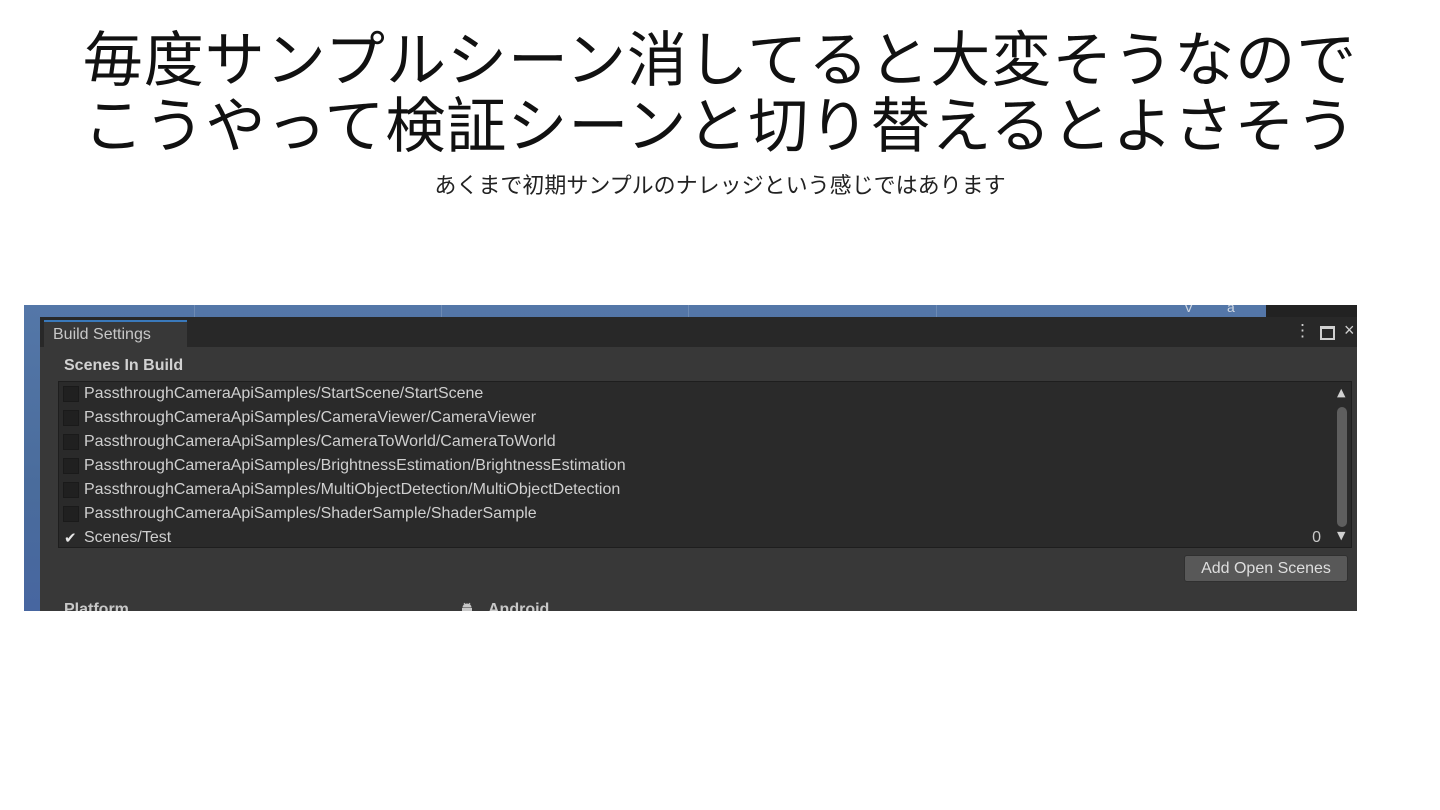 The height and width of the screenshot is (810, 1440). What do you see at coordinates (720, 61) in the screenshot?
I see `title-line-1: 毎度サンプルシーン消してると大変そうなので` at bounding box center [720, 61].